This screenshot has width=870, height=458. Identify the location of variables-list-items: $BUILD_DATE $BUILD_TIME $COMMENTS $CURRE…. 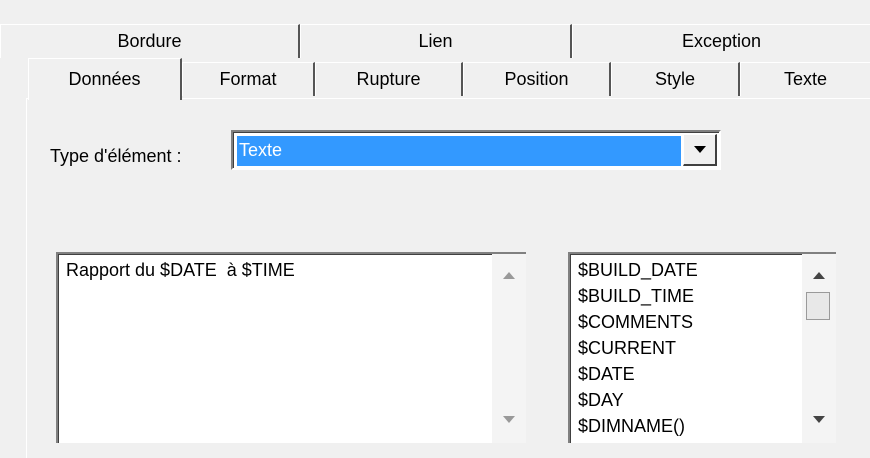
(638, 348).